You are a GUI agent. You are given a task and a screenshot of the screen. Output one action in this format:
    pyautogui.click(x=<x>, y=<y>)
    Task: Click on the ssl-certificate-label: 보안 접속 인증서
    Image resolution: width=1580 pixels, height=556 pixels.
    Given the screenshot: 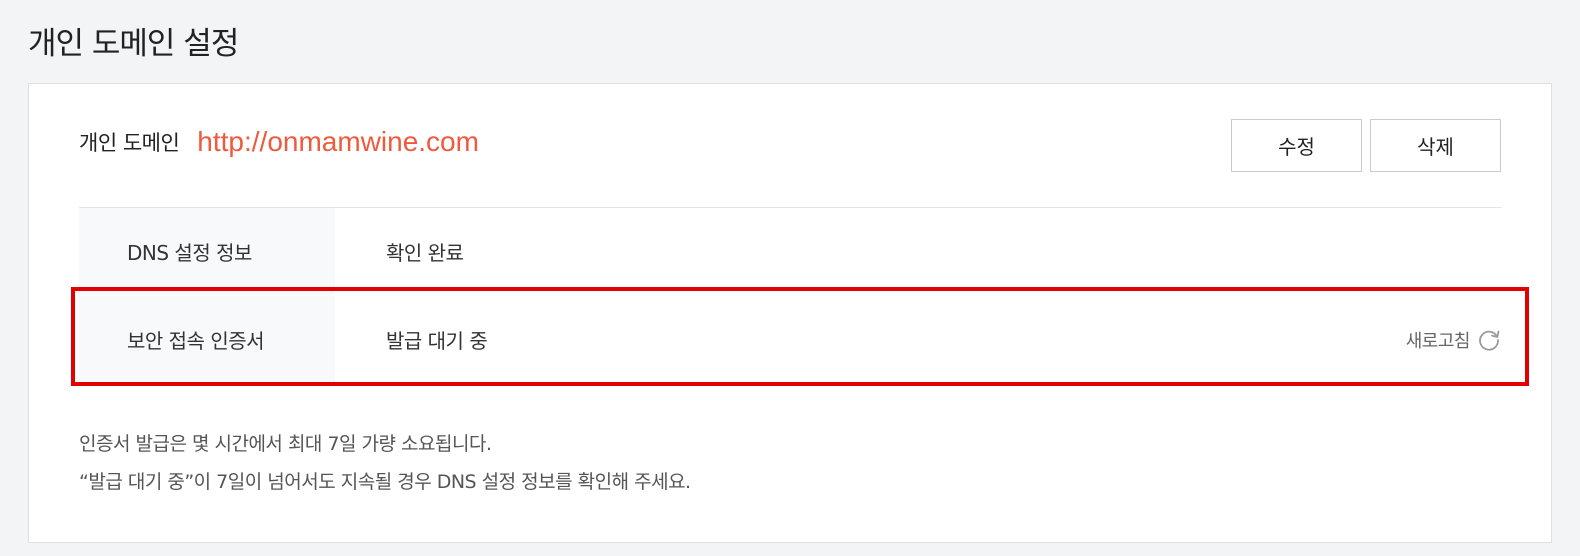 What is the action you would take?
    pyautogui.click(x=207, y=339)
    